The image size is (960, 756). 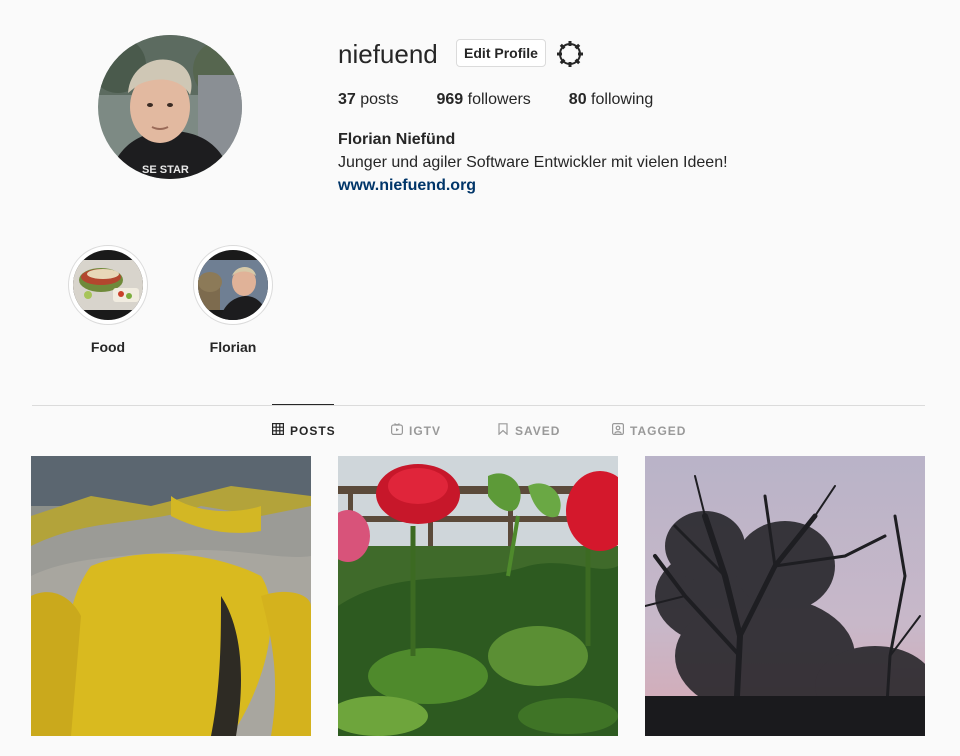 I want to click on highlight-label: Food, so click(x=108, y=347).